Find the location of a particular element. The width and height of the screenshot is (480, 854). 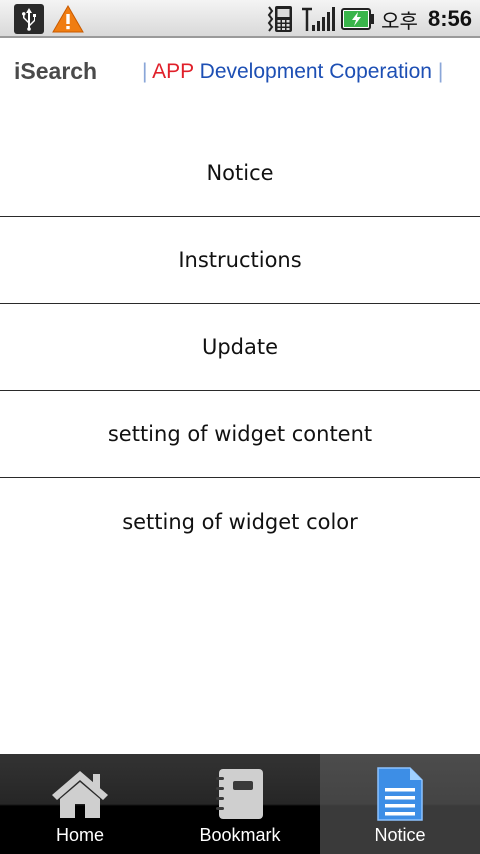

home-icon is located at coordinates (80, 794).